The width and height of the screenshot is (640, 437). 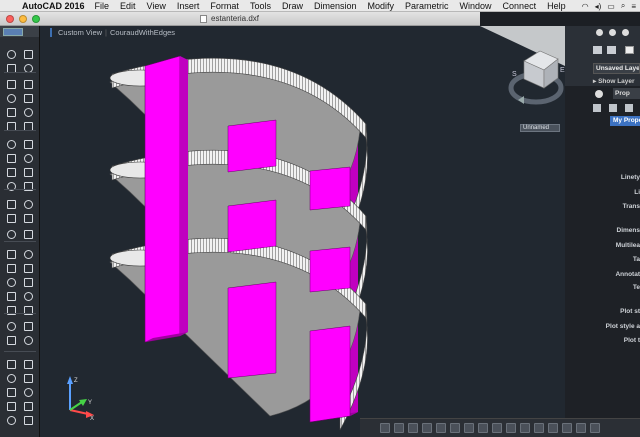 I want to click on spotlight-icon: ⌕, so click(x=623, y=6).